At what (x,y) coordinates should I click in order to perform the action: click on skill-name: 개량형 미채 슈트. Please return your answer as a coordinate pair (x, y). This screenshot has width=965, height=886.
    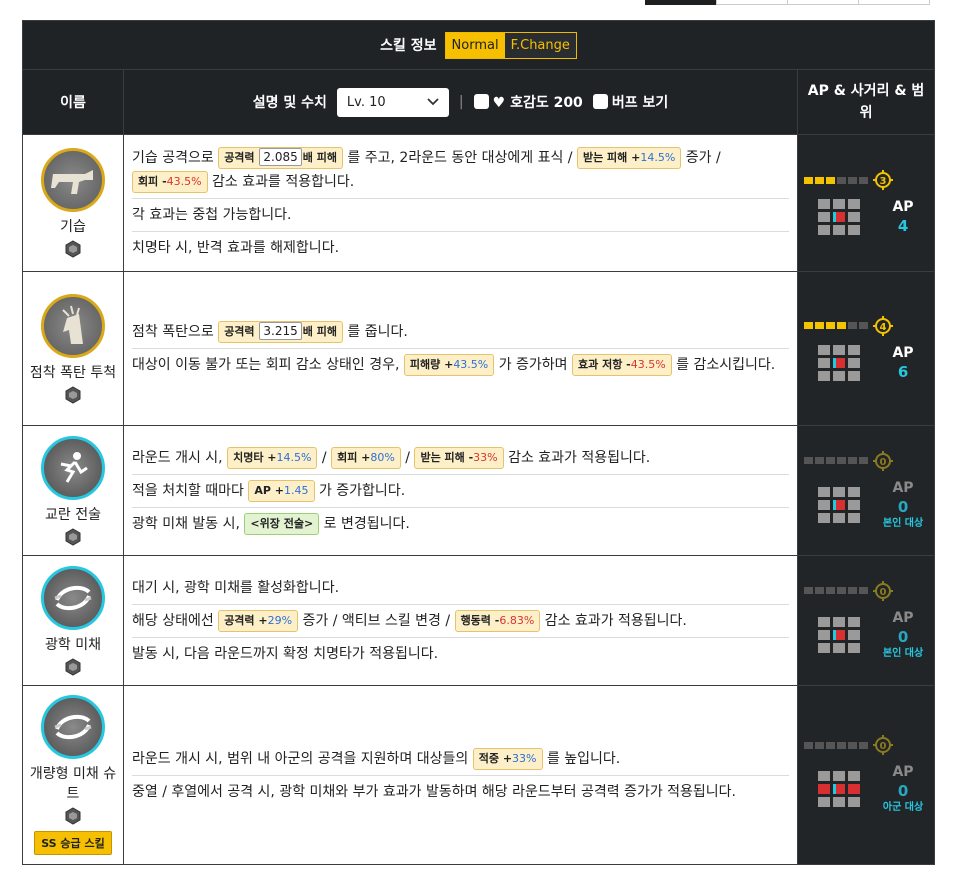
    Looking at the image, I should click on (73, 784).